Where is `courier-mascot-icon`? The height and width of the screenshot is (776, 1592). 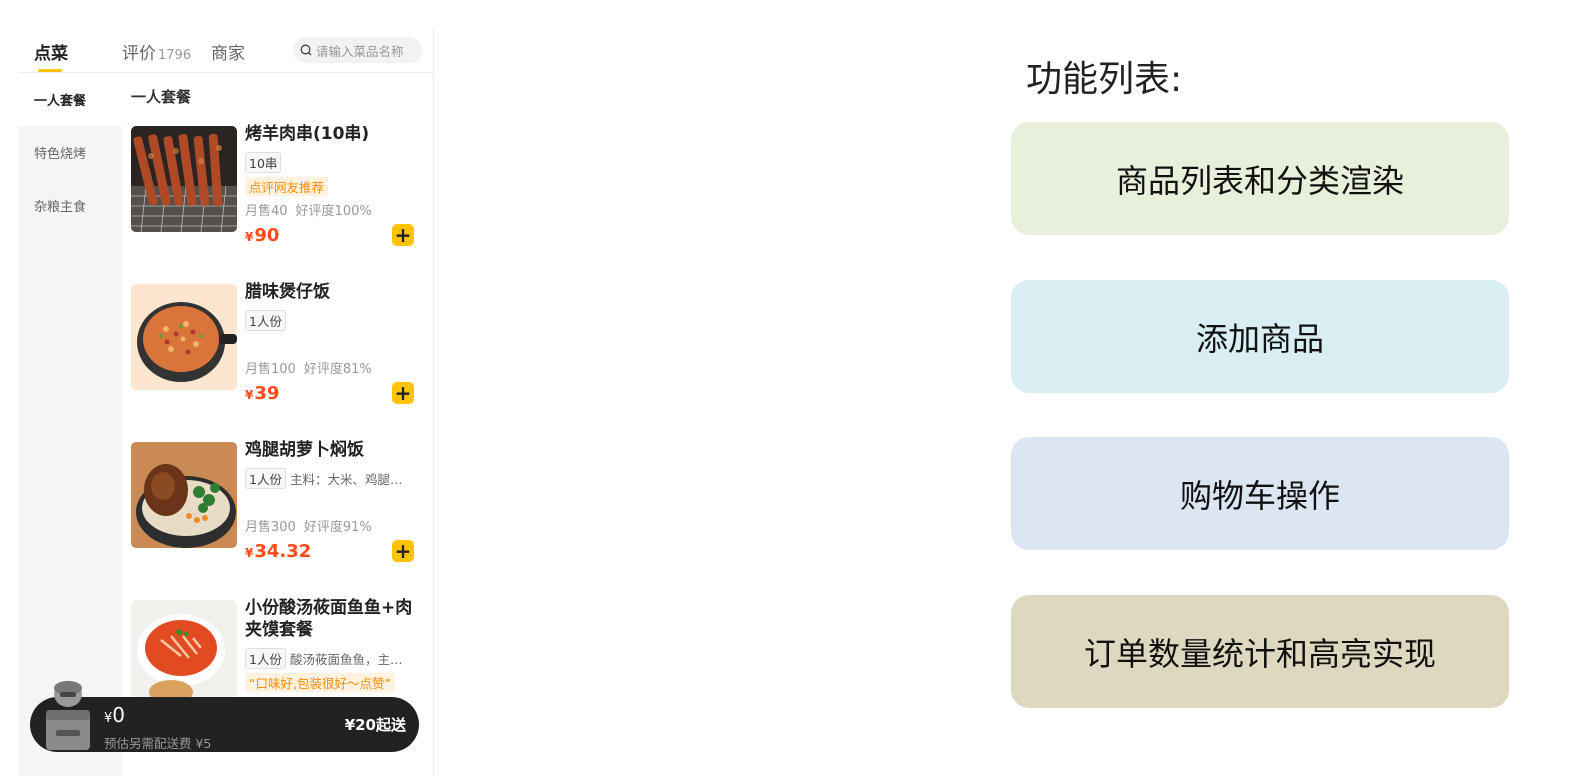 courier-mascot-icon is located at coordinates (68, 717).